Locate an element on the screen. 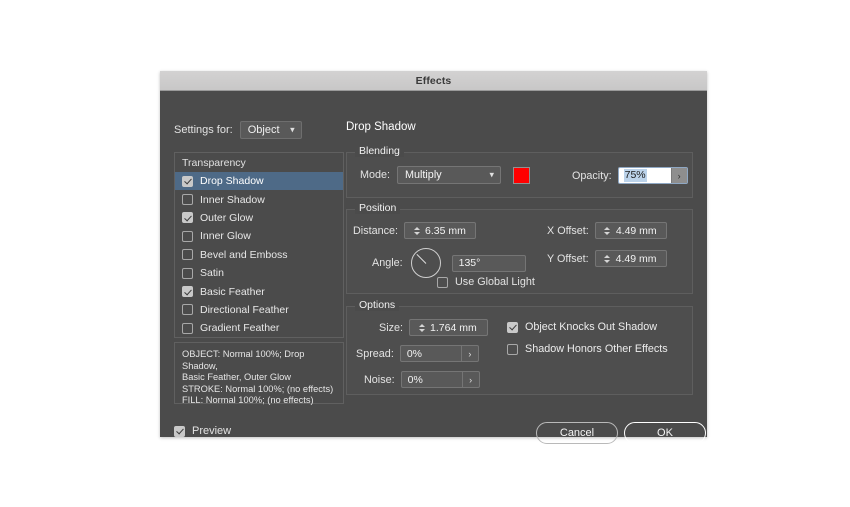  shadow-honors-effects-label: Shadow Honors Other Effects is located at coordinates (596, 349).